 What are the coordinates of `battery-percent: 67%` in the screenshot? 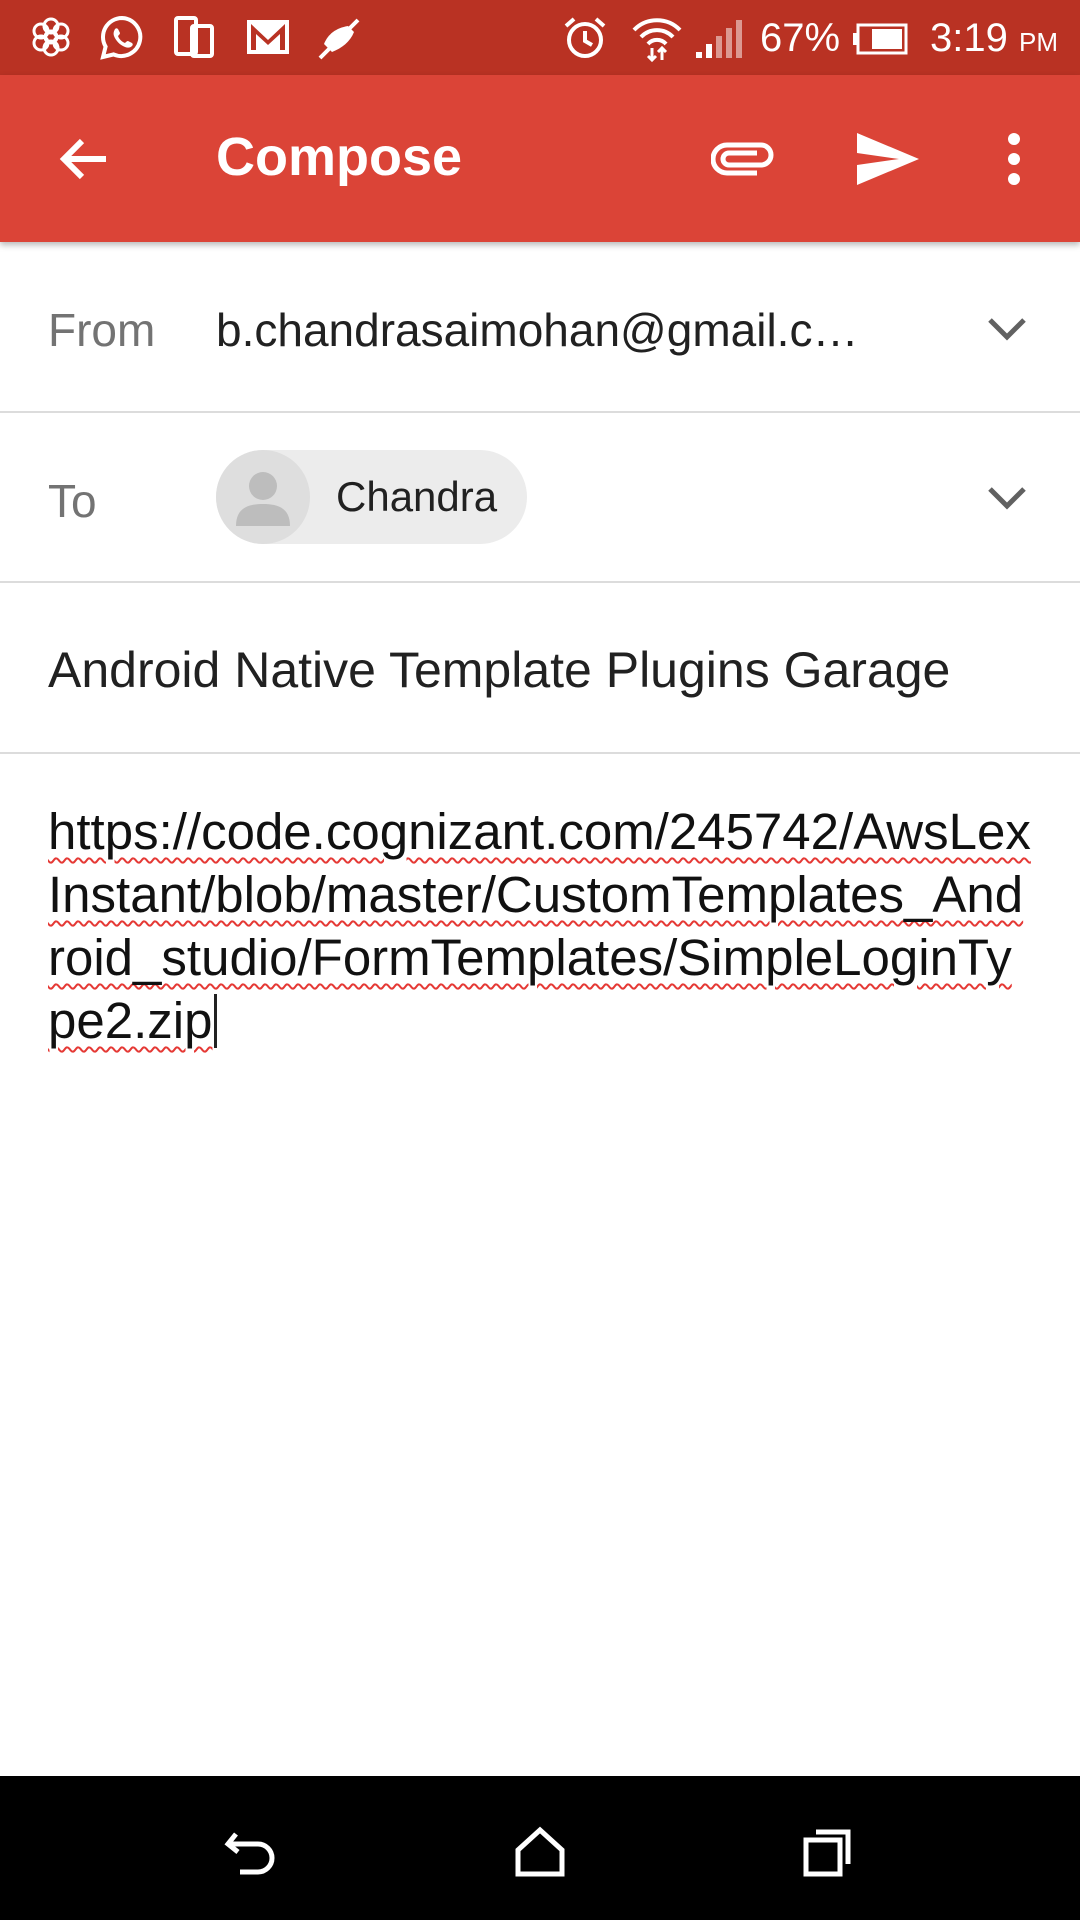 It's located at (800, 38).